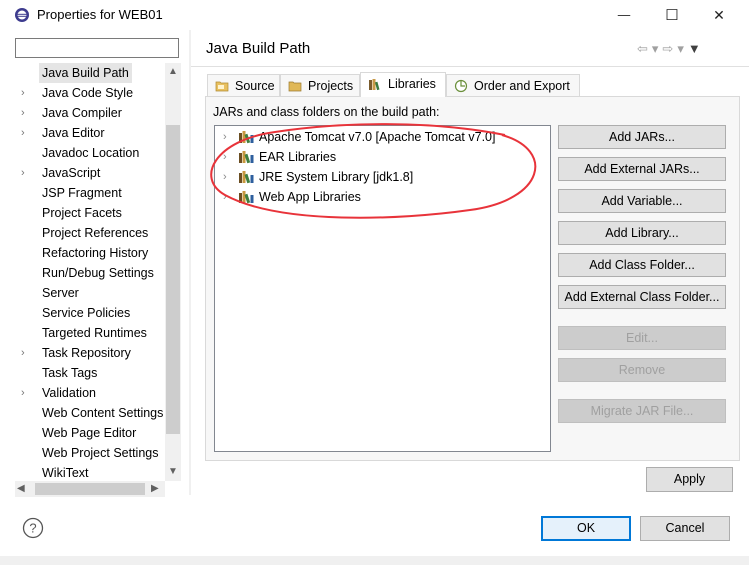 Image resolution: width=749 pixels, height=565 pixels. I want to click on sidebar-item-label: Web Project Settings, so click(100, 453).